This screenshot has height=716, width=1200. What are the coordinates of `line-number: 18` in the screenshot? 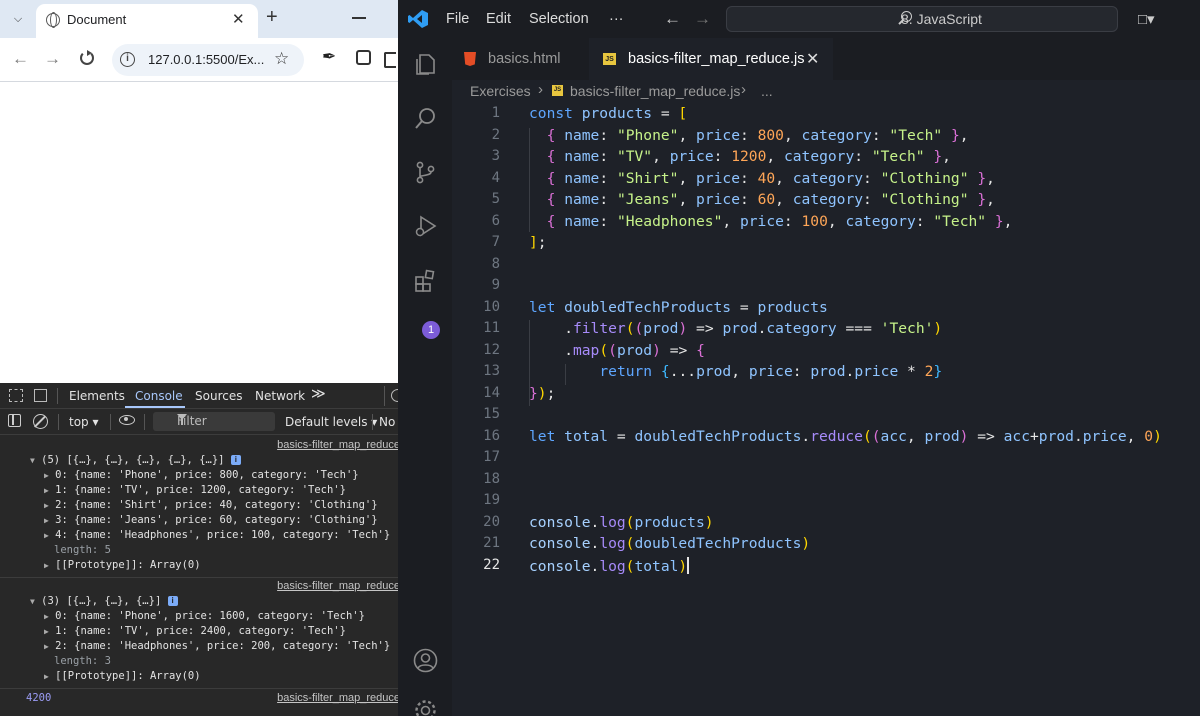 It's located at (491, 478).